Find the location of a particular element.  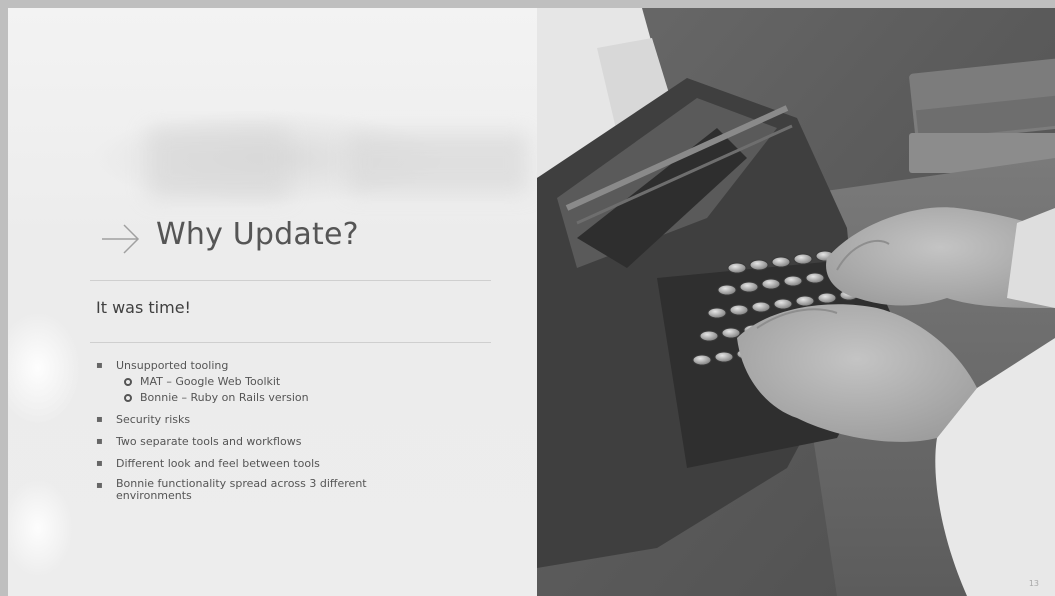

bullet-text: Different look and feel between tools is located at coordinates (218, 463).